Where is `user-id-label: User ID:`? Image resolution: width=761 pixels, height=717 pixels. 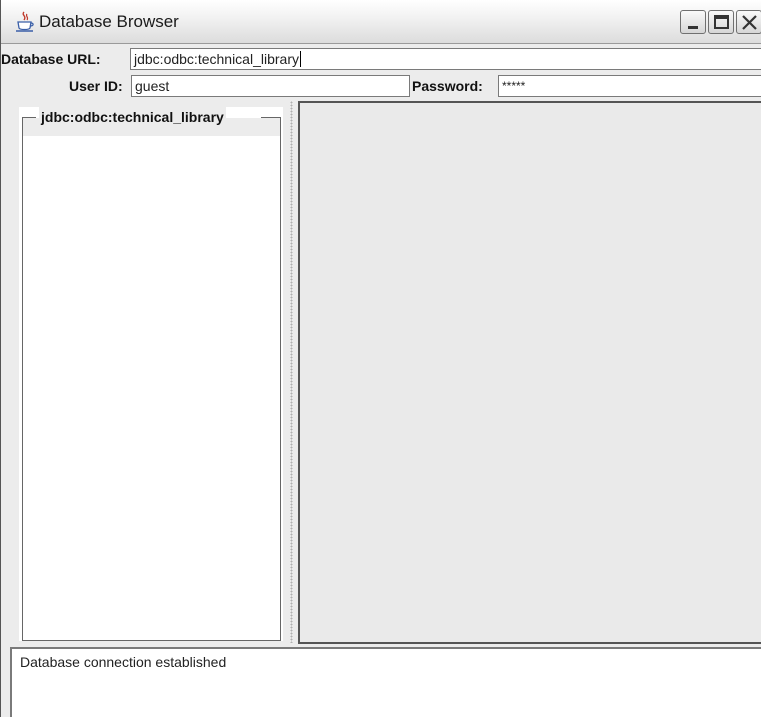 user-id-label: User ID: is located at coordinates (96, 86).